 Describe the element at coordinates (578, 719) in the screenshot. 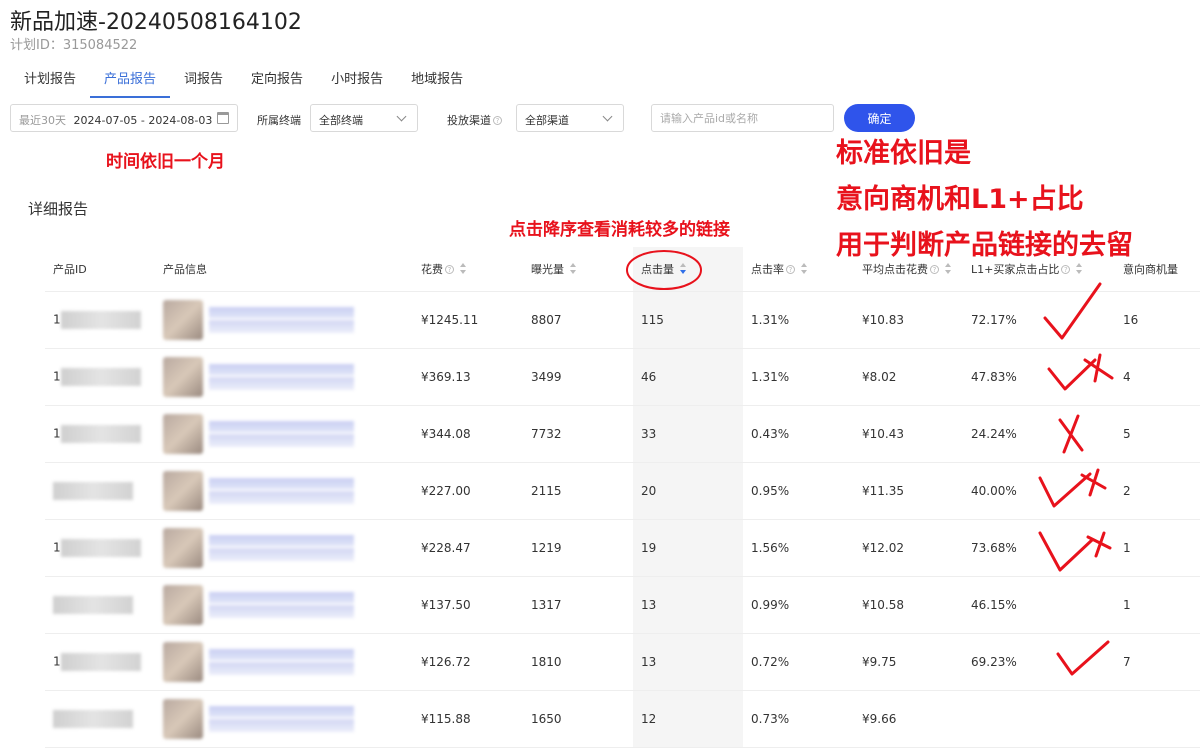

I see `cell-impressions: 1650` at that location.